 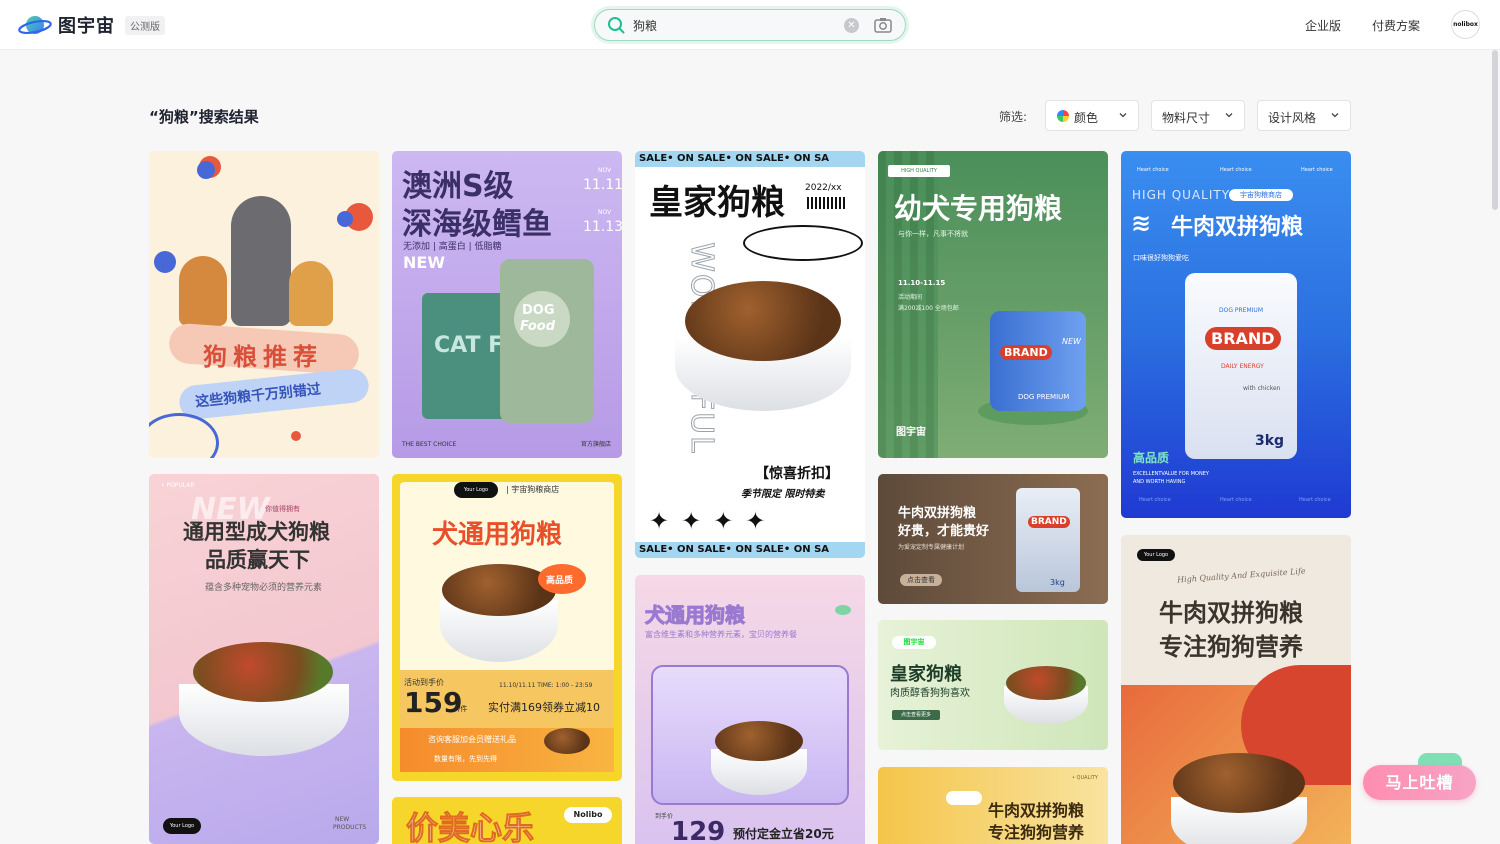 What do you see at coordinates (204, 117) in the screenshot?
I see `page-title: “狗粮”搜索结果` at bounding box center [204, 117].